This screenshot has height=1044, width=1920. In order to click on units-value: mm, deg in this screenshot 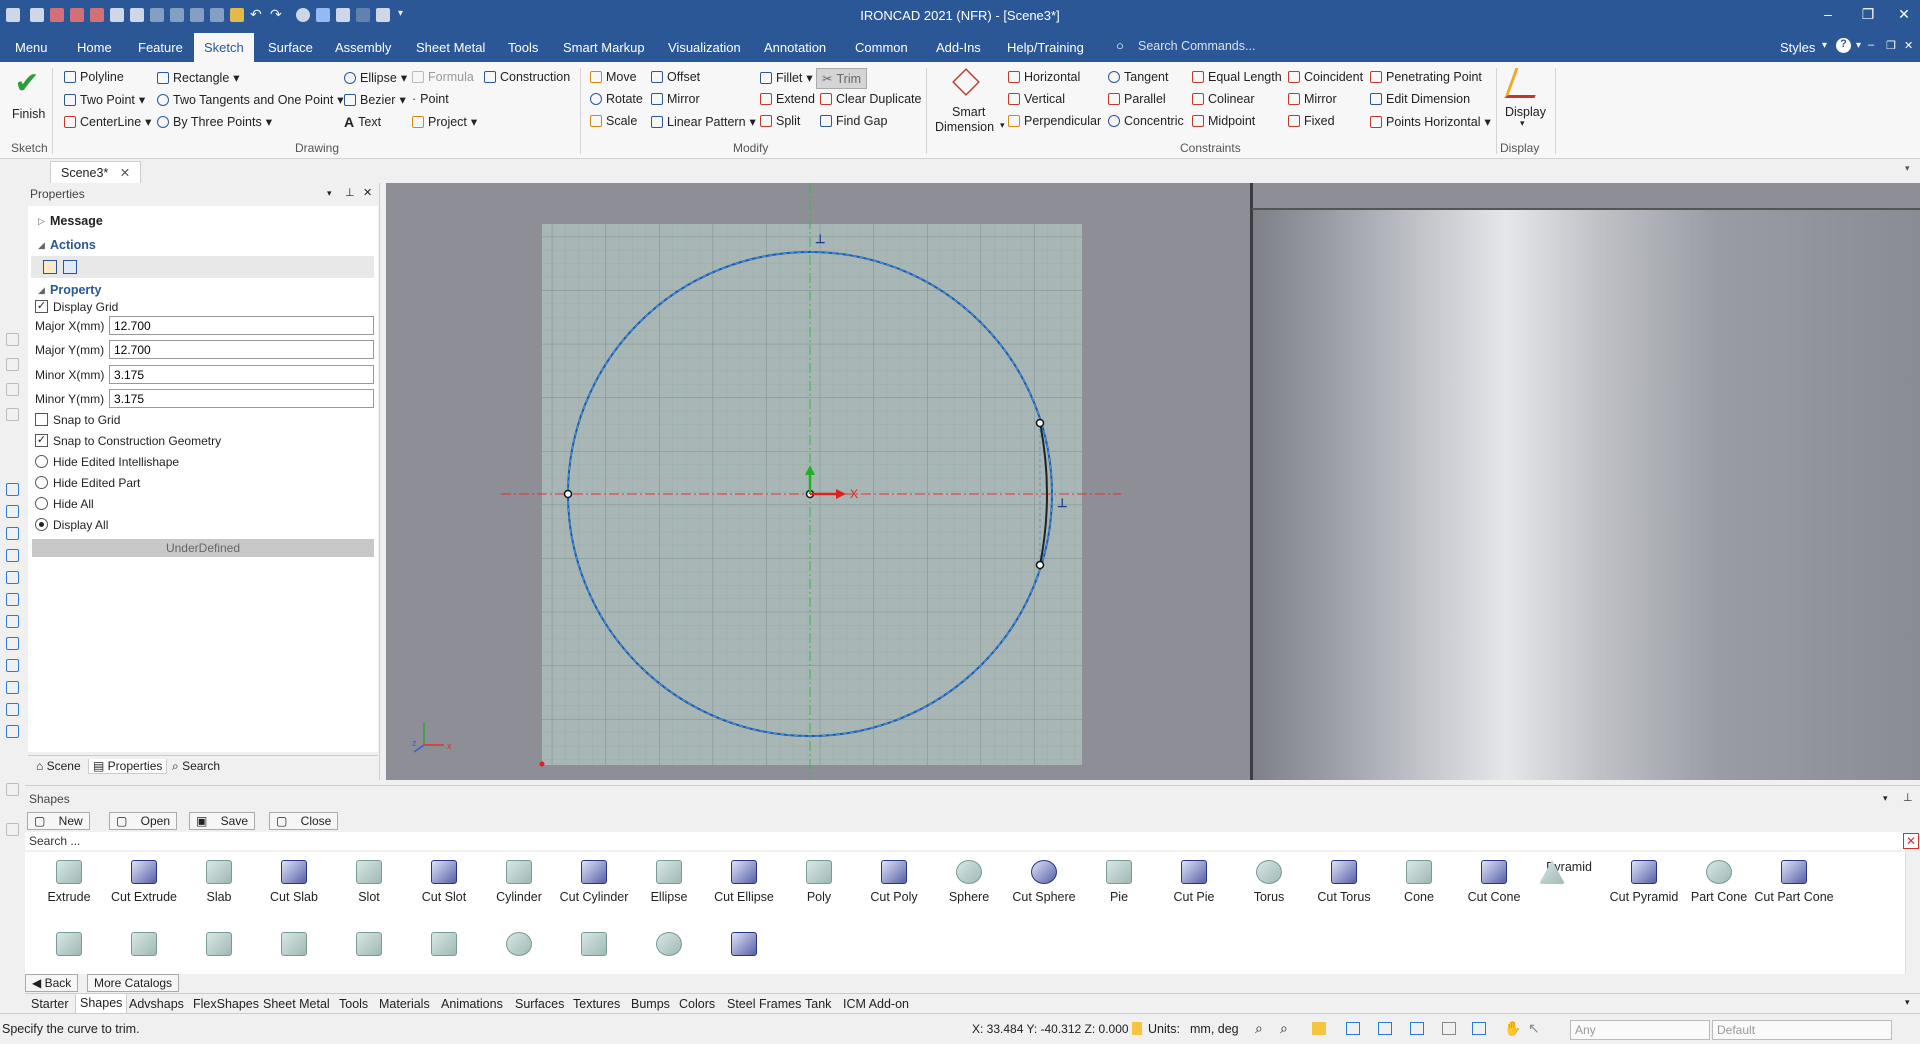, I will do `click(1214, 1029)`.